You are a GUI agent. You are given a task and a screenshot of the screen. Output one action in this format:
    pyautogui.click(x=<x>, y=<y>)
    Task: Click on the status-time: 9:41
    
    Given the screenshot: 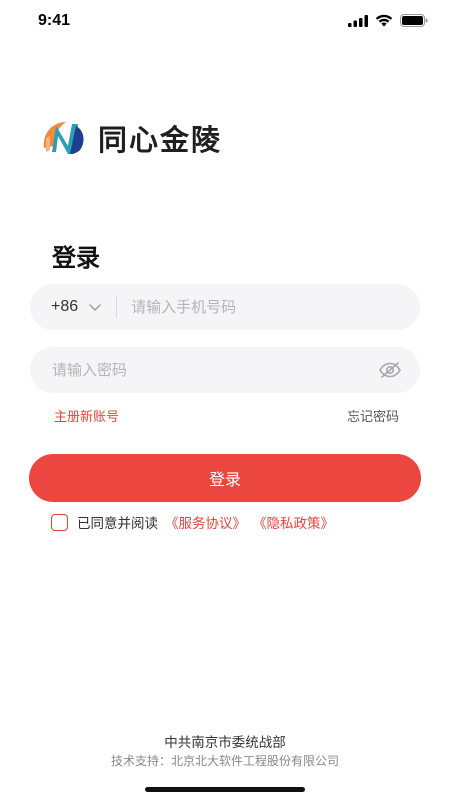 What is the action you would take?
    pyautogui.click(x=54, y=20)
    